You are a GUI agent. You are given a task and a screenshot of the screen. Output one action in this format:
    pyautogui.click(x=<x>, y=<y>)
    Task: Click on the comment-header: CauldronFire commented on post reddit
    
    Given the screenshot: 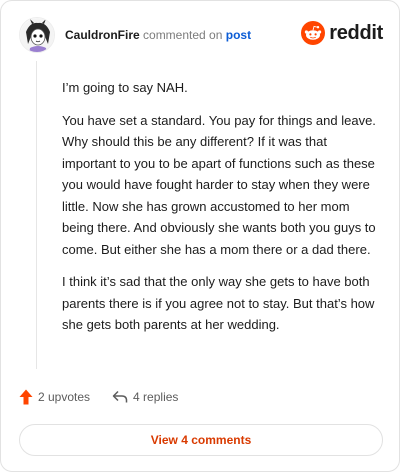 What is the action you would take?
    pyautogui.click(x=201, y=35)
    